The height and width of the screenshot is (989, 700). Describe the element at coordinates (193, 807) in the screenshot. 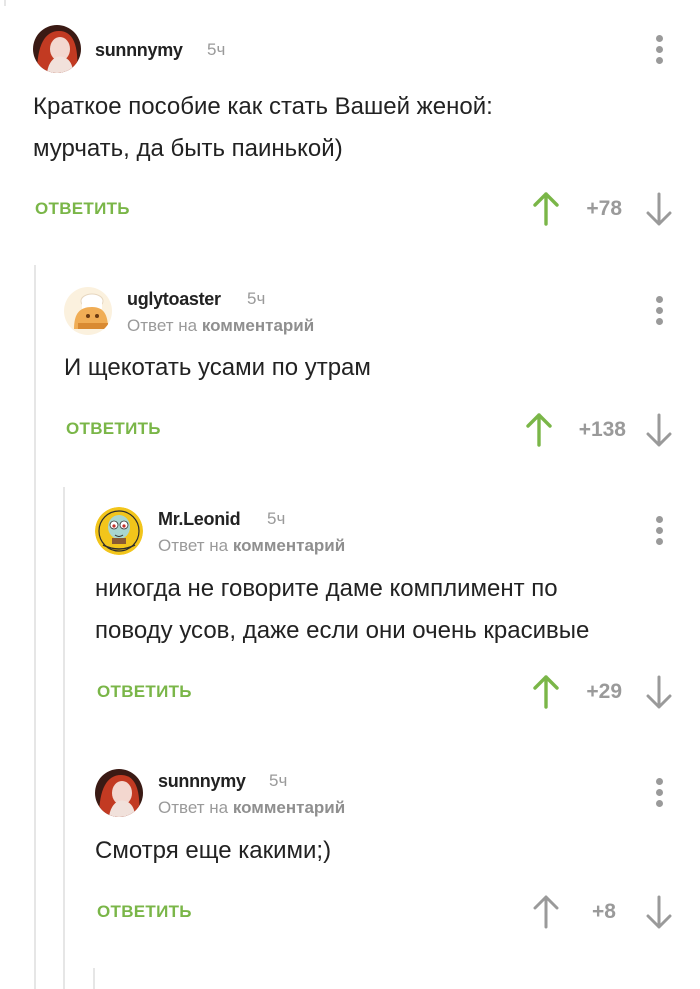

I see `reply-to-prefix: Ответ на` at that location.